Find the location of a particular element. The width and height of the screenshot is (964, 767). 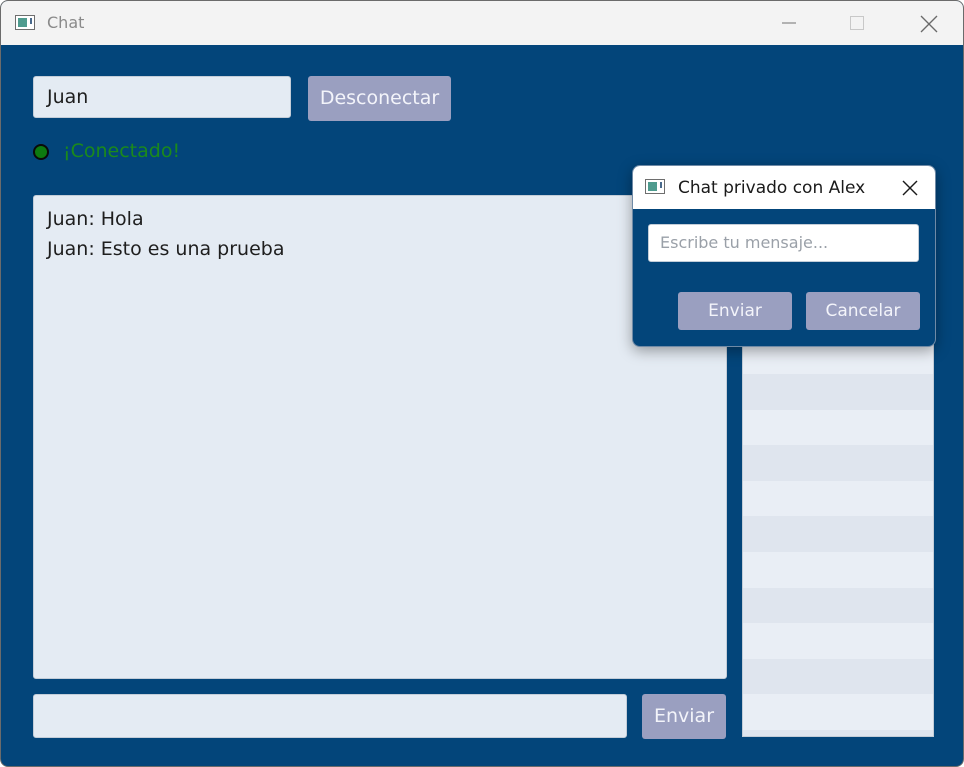

maximize-icon is located at coordinates (857, 23).